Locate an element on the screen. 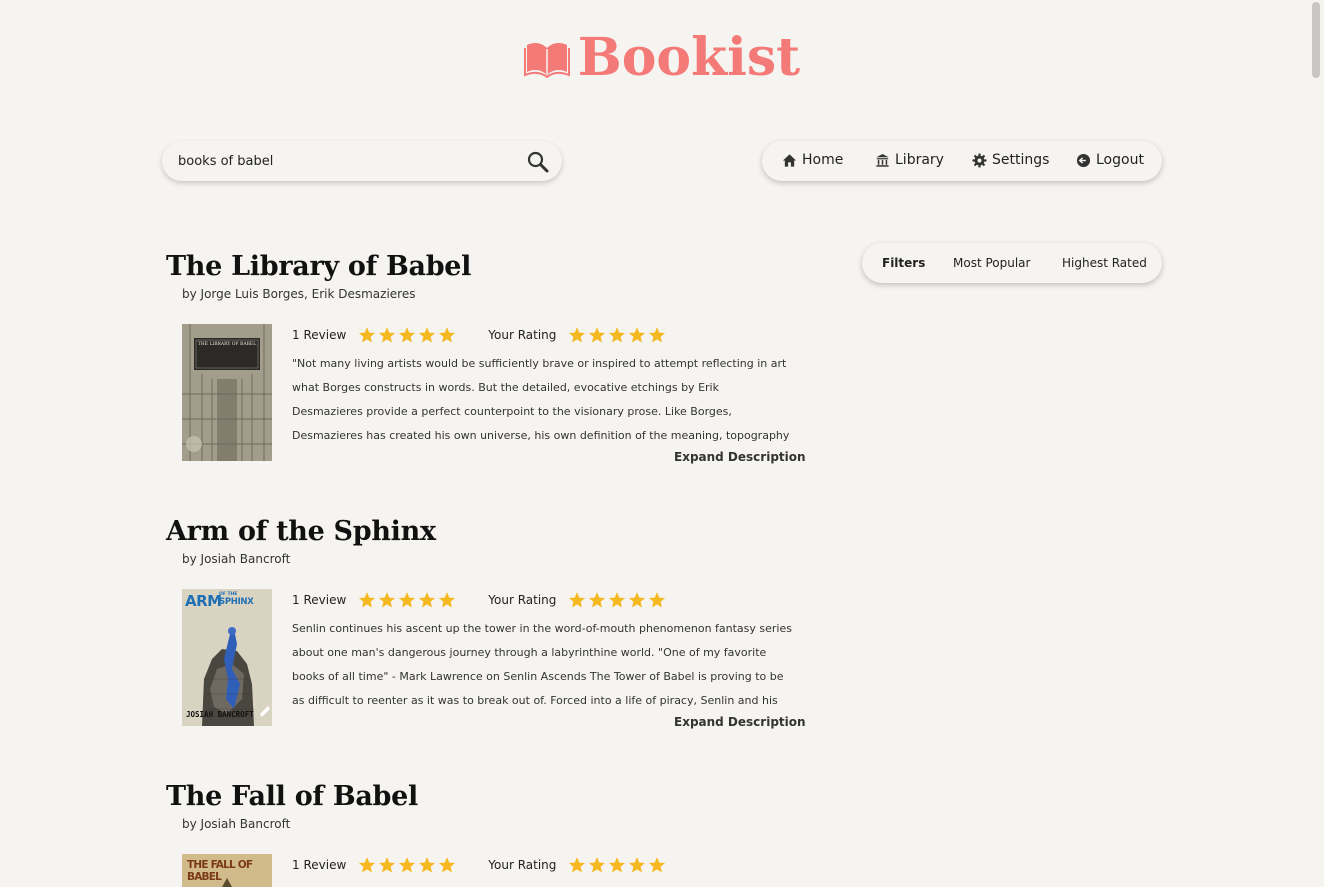 This screenshot has width=1324, height=887. filter-filters: Filters is located at coordinates (903, 263).